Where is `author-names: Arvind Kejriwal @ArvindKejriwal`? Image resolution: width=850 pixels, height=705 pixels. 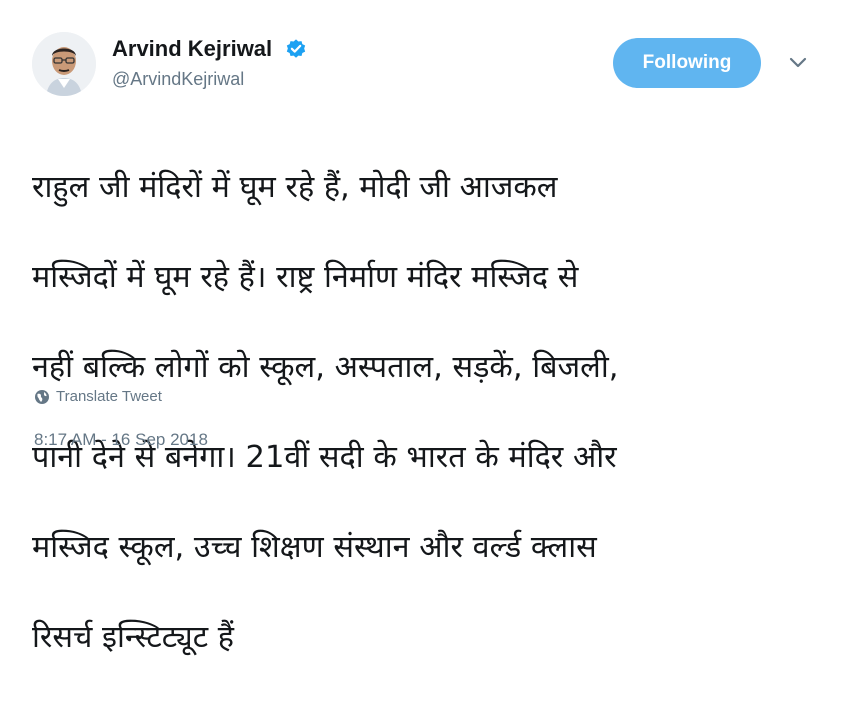
author-names: Arvind Kejriwal @ArvindKejriwal is located at coordinates (209, 63).